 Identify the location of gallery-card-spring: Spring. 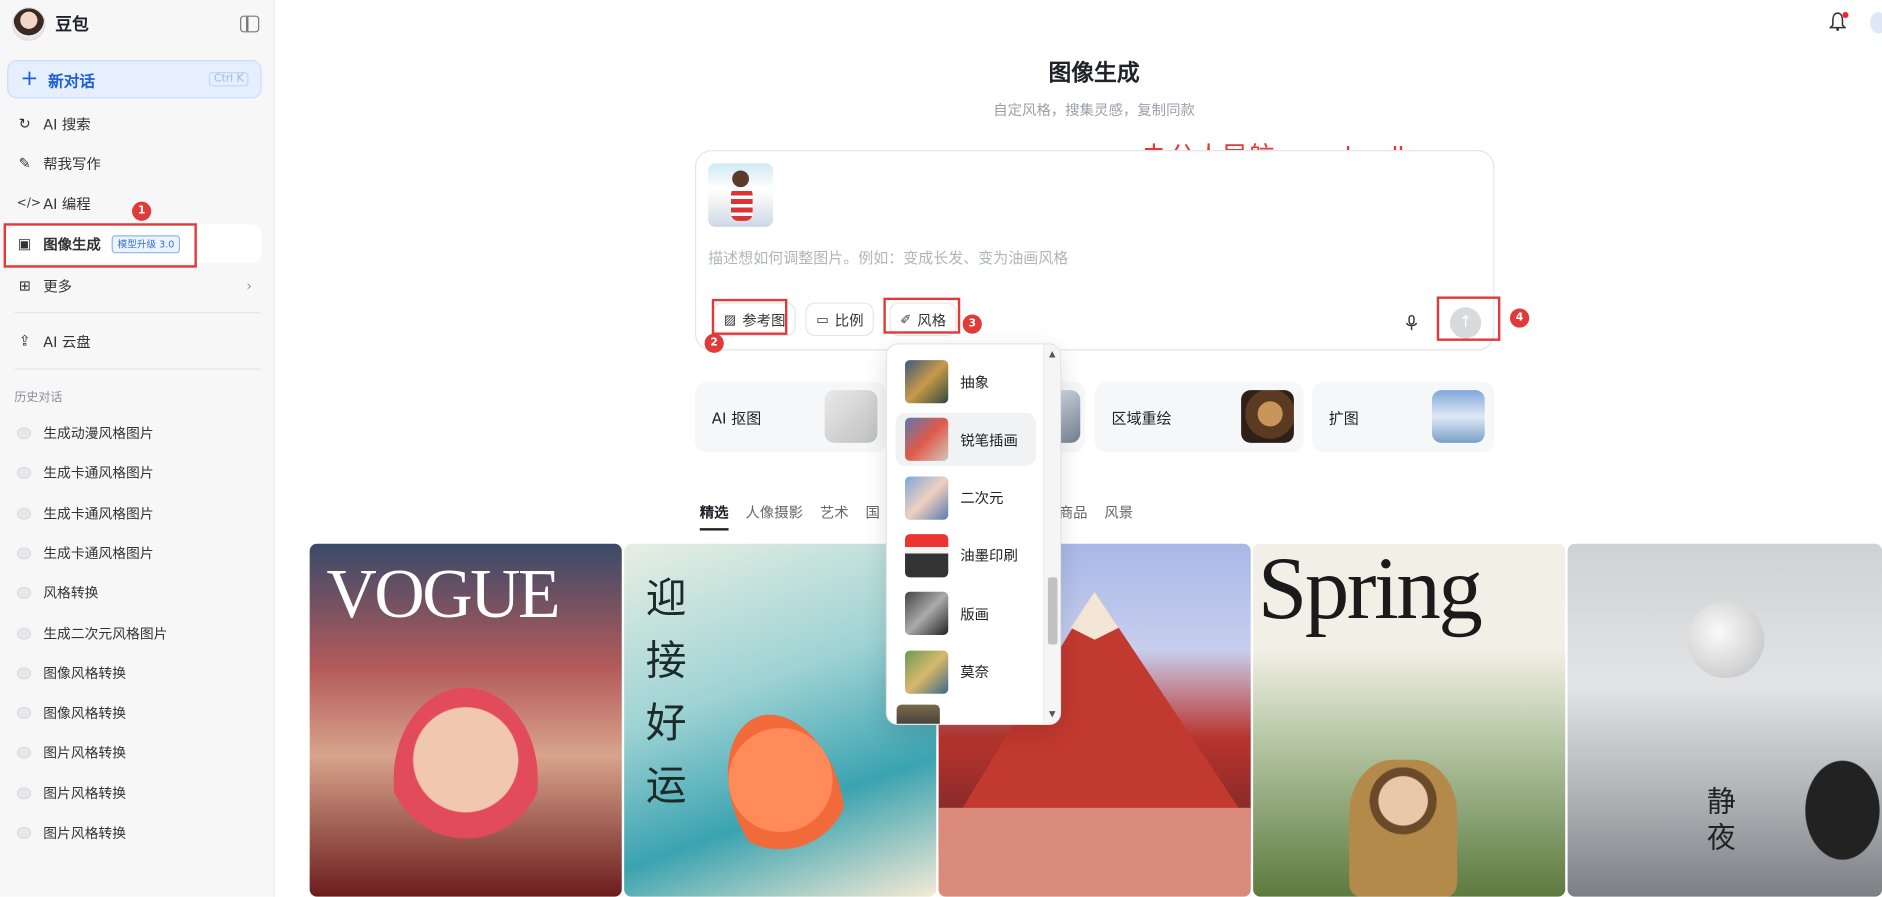
(1409, 720).